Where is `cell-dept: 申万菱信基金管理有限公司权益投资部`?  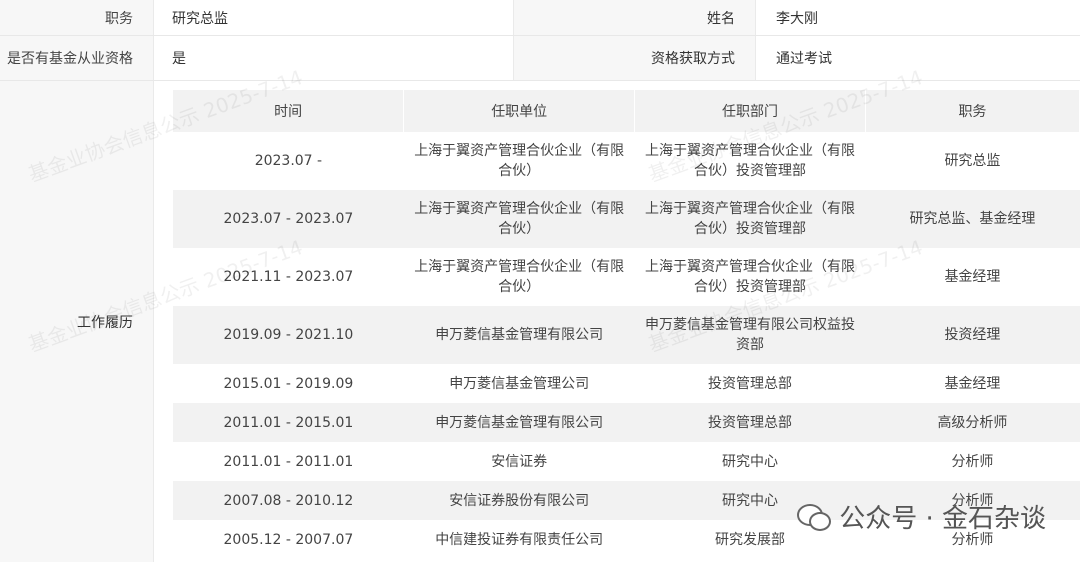
cell-dept: 申万菱信基金管理有限公司权益投资部 is located at coordinates (750, 335).